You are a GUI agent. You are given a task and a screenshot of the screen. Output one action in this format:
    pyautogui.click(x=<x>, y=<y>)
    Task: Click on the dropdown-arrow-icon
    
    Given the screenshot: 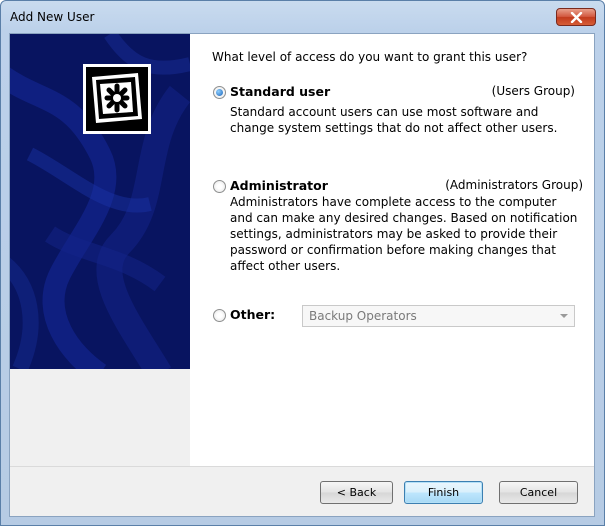 What is the action you would take?
    pyautogui.click(x=564, y=316)
    